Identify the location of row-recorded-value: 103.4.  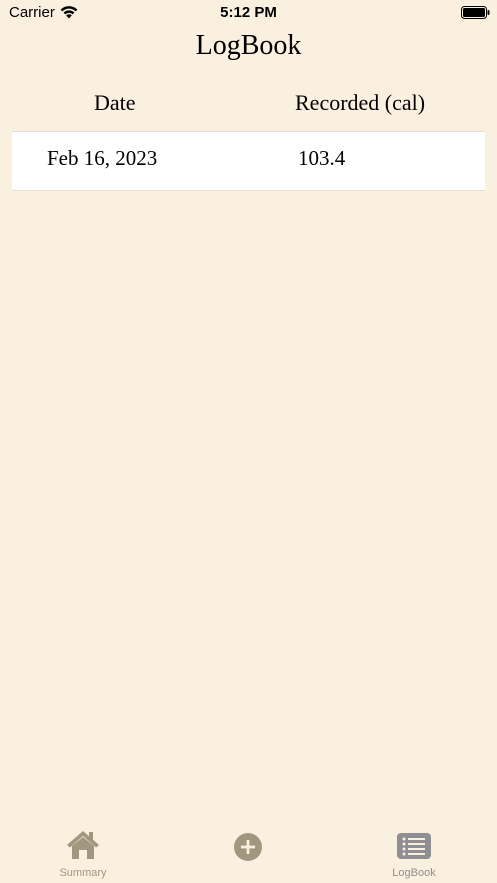
(322, 158).